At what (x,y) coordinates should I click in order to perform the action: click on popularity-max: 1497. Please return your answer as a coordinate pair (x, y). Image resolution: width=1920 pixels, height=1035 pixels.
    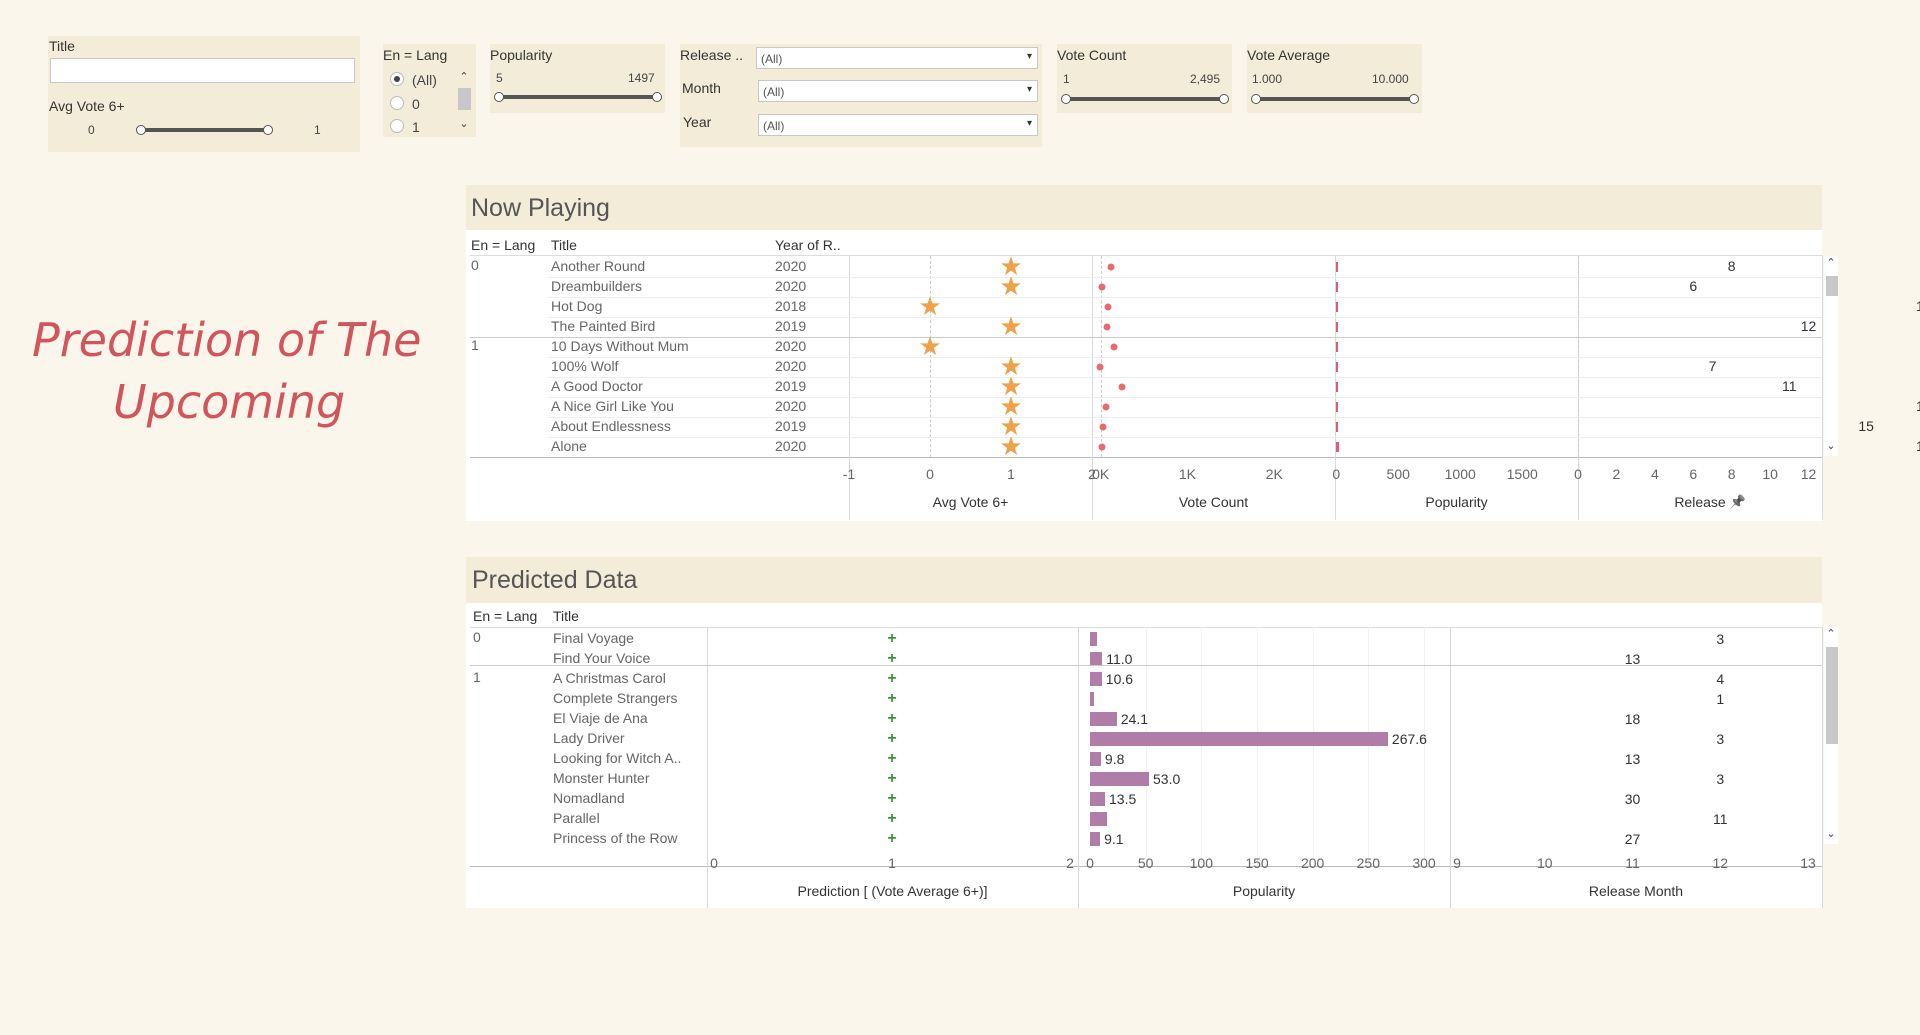
    Looking at the image, I should click on (641, 78).